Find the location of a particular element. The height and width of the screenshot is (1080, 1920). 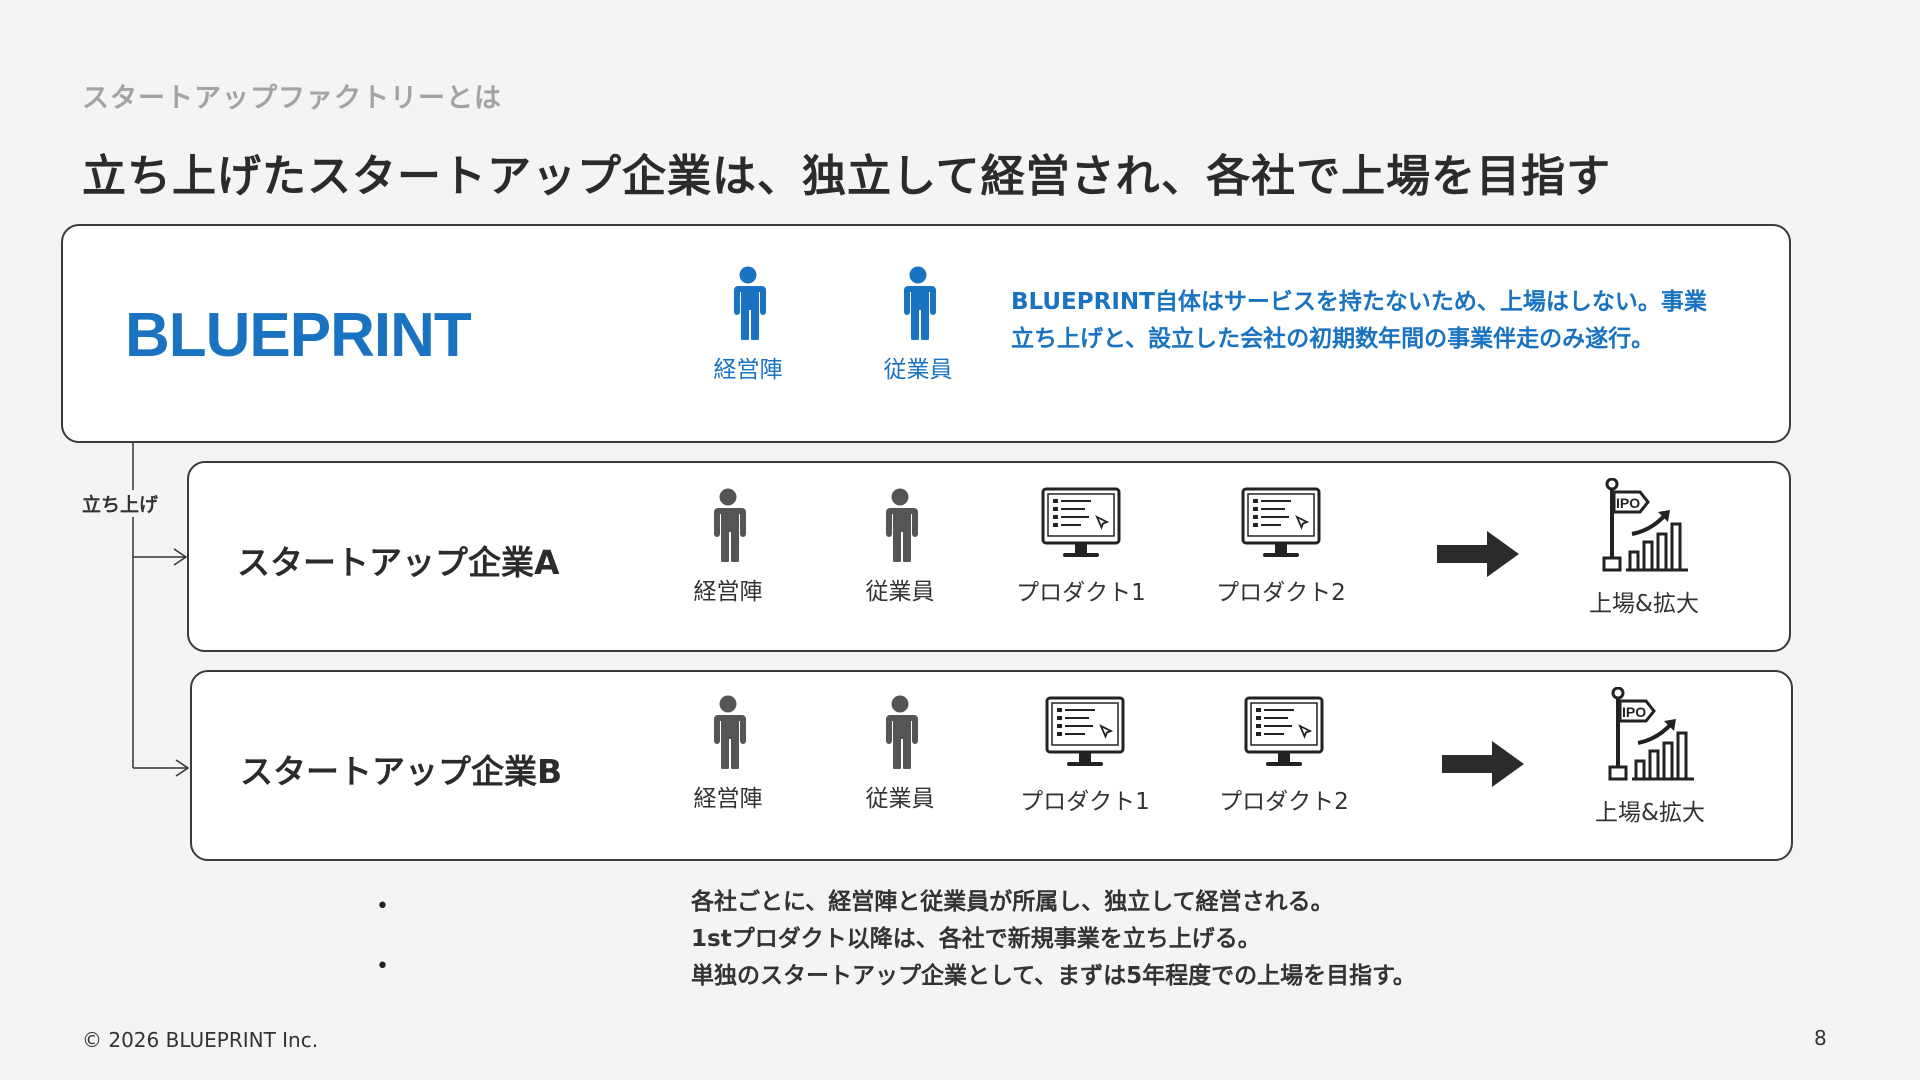

company-name: スタートアップ企業A is located at coordinates (398, 562).